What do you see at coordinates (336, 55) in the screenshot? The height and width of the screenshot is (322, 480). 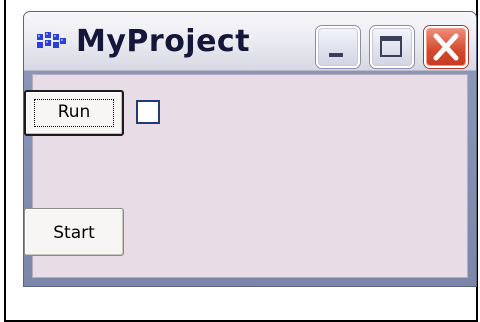 I see `minimize-icon` at bounding box center [336, 55].